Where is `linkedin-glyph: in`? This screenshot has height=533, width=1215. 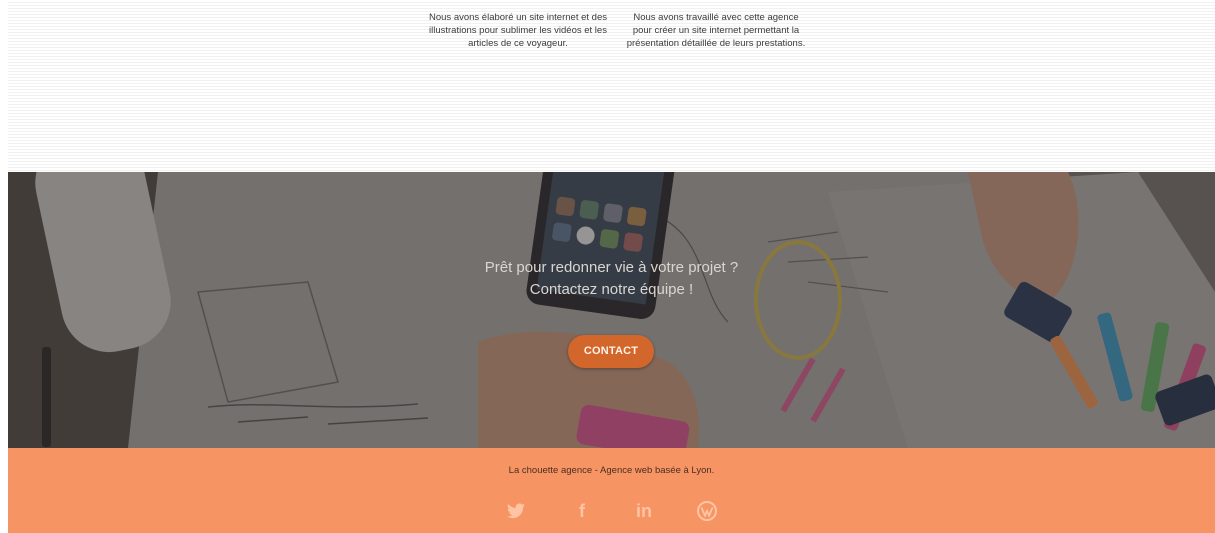
linkedin-glyph: in is located at coordinates (644, 511).